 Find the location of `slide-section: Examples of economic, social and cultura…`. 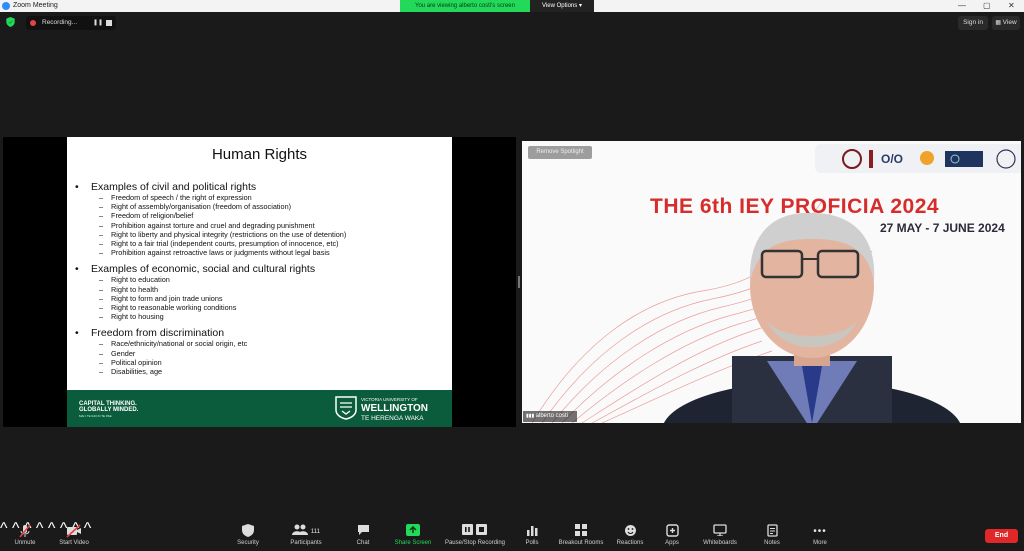

slide-section: Examples of economic, social and cultura… is located at coordinates (260, 292).